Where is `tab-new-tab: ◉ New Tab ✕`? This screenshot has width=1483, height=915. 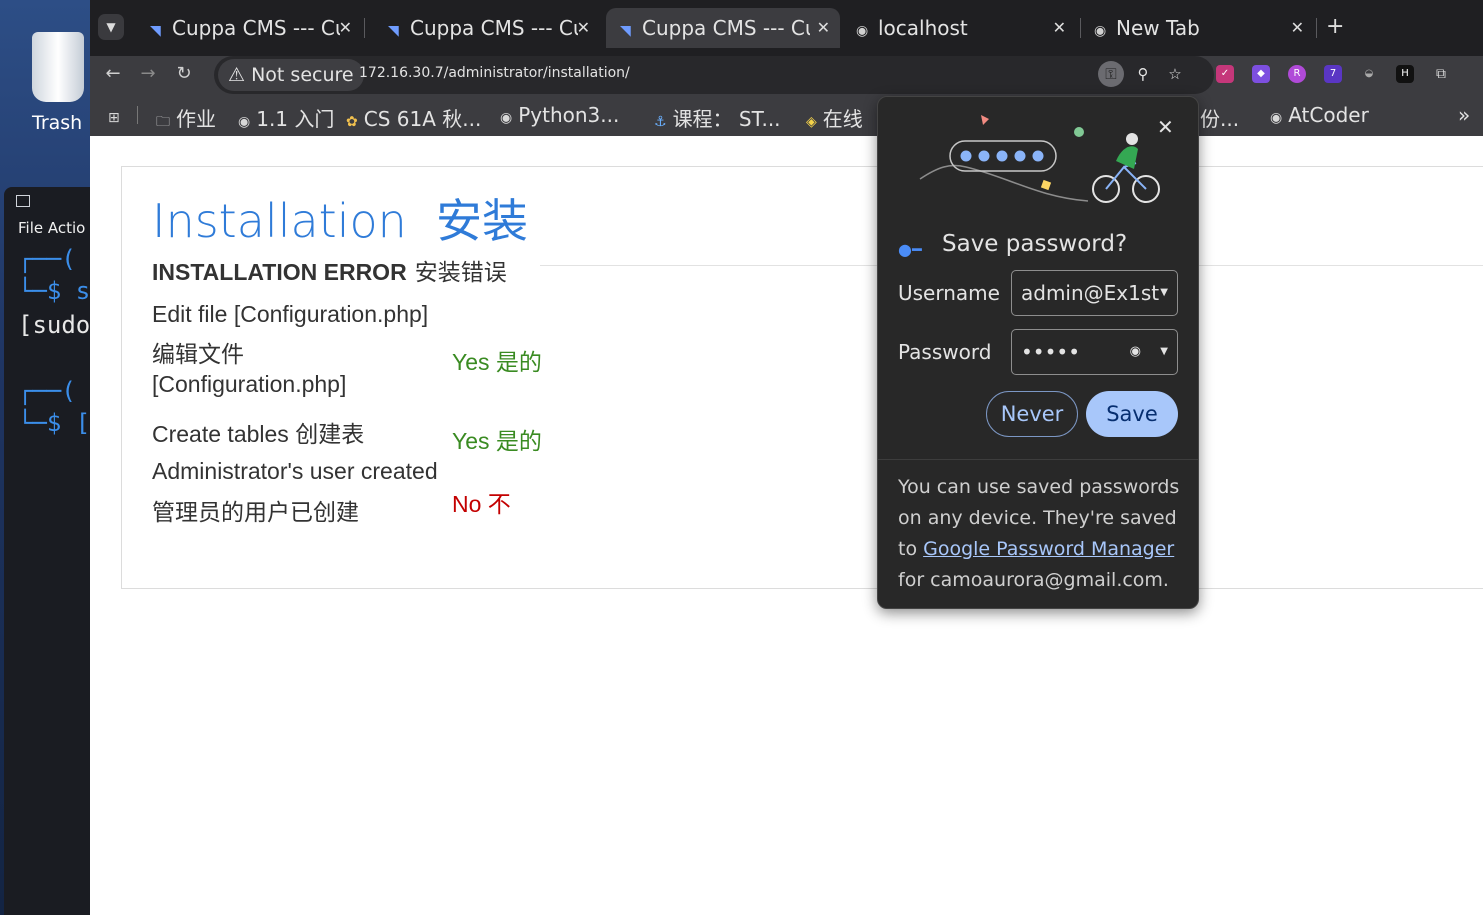
tab-new-tab: ◉ New Tab ✕ is located at coordinates (1197, 28).